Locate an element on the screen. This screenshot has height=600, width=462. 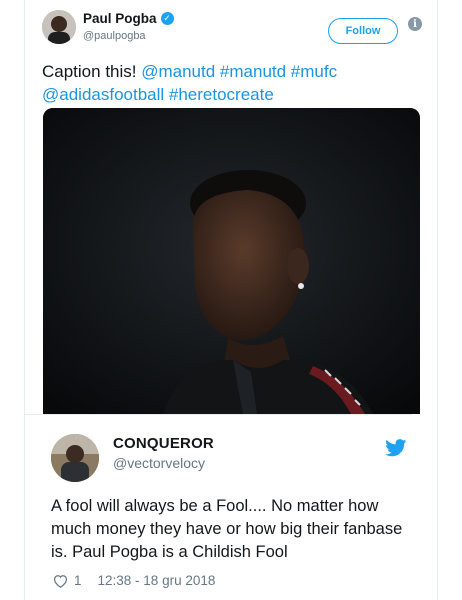
tweet-links-line2: @adidasfootball #heretocreate is located at coordinates (158, 94).